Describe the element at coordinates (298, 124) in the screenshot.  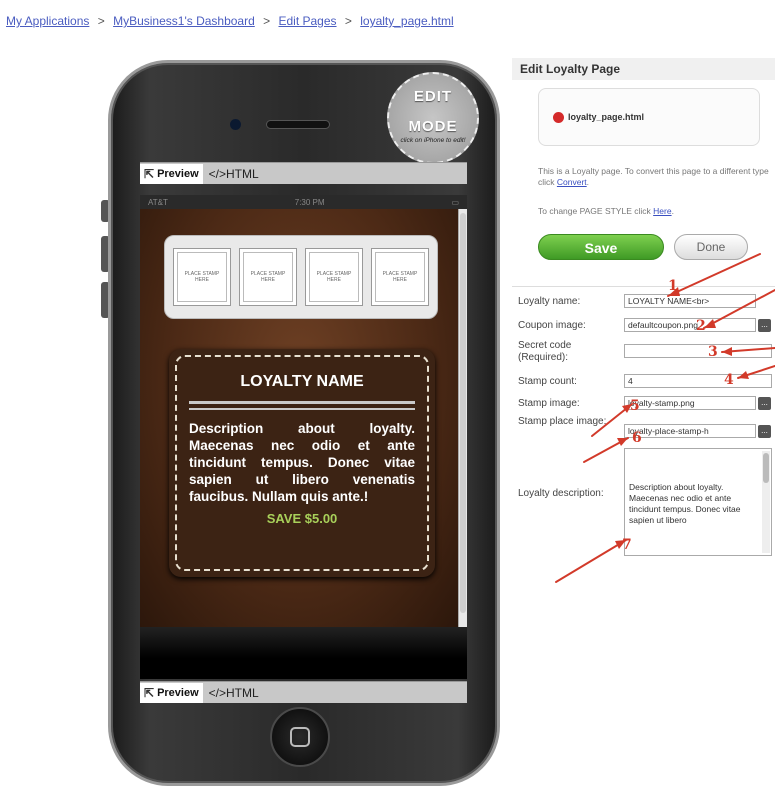
I see `speaker-grille` at that location.